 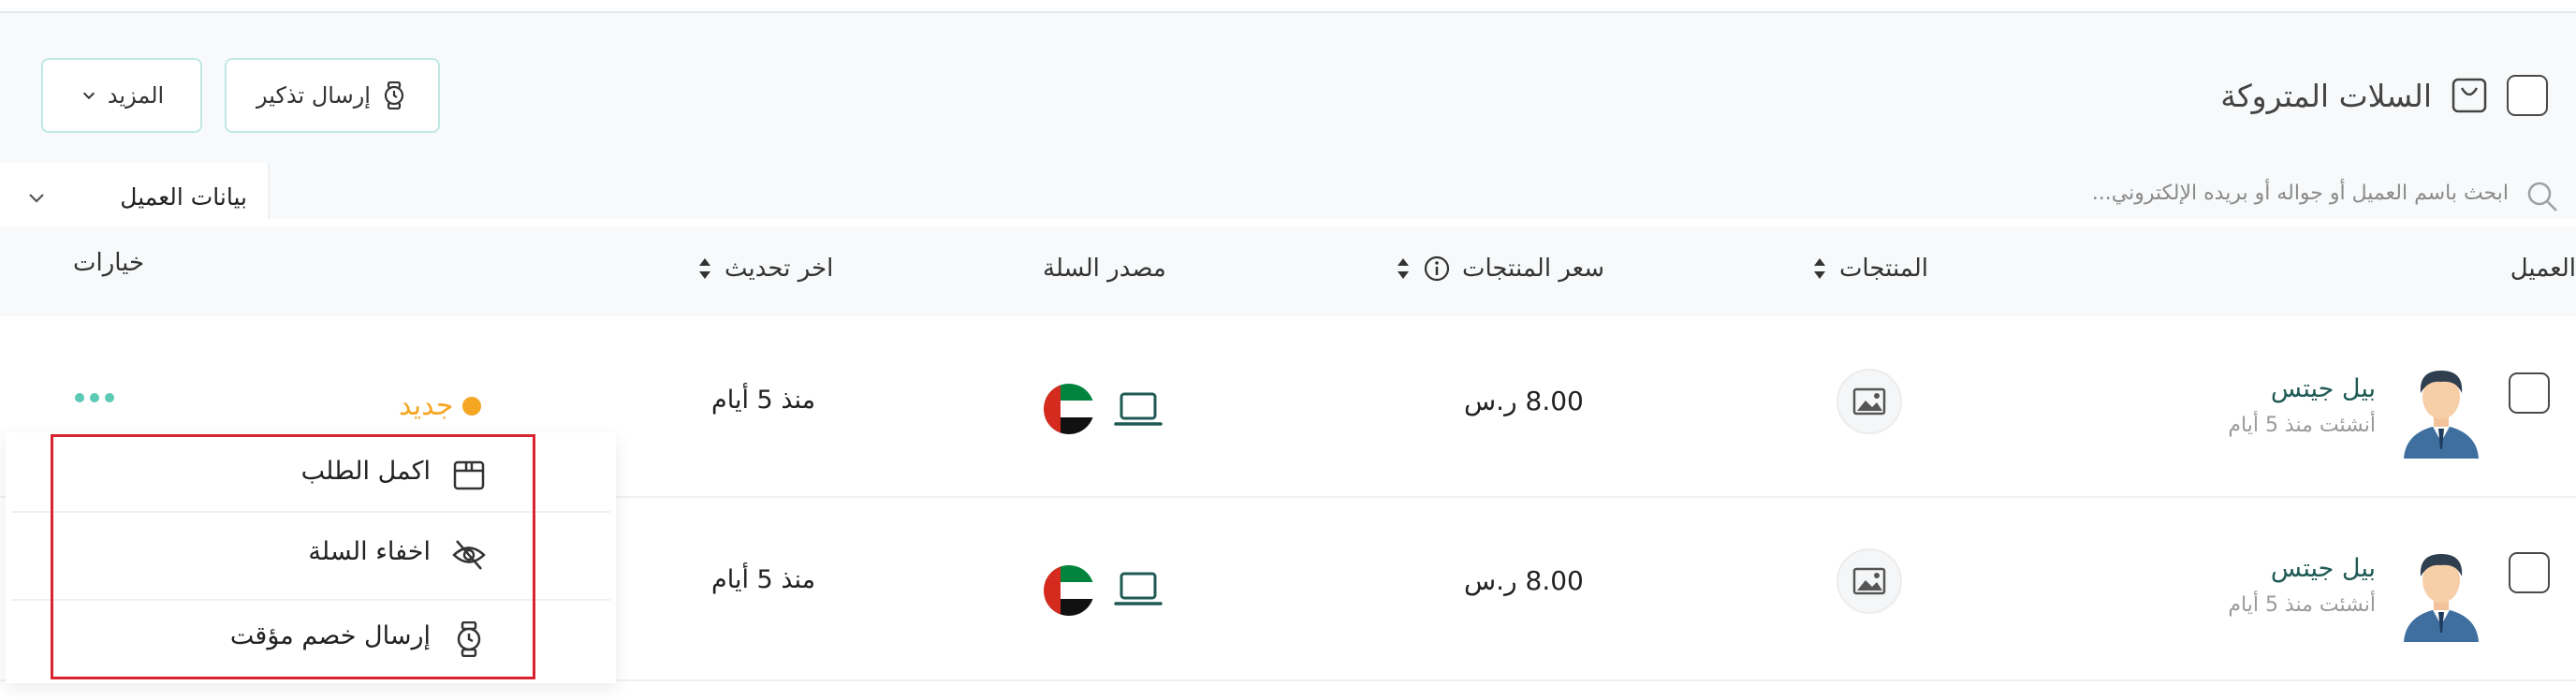 I want to click on search-icon, so click(x=2542, y=196).